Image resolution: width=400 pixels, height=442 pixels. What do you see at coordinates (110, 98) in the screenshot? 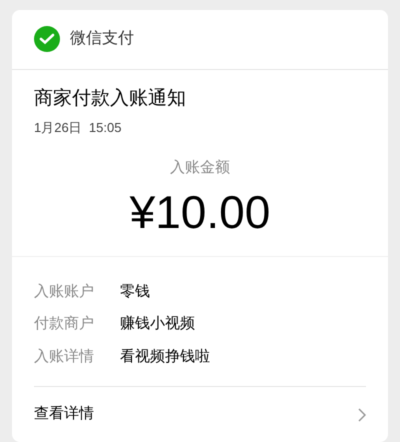
I see `notice-title: 商家付款入账通知` at bounding box center [110, 98].